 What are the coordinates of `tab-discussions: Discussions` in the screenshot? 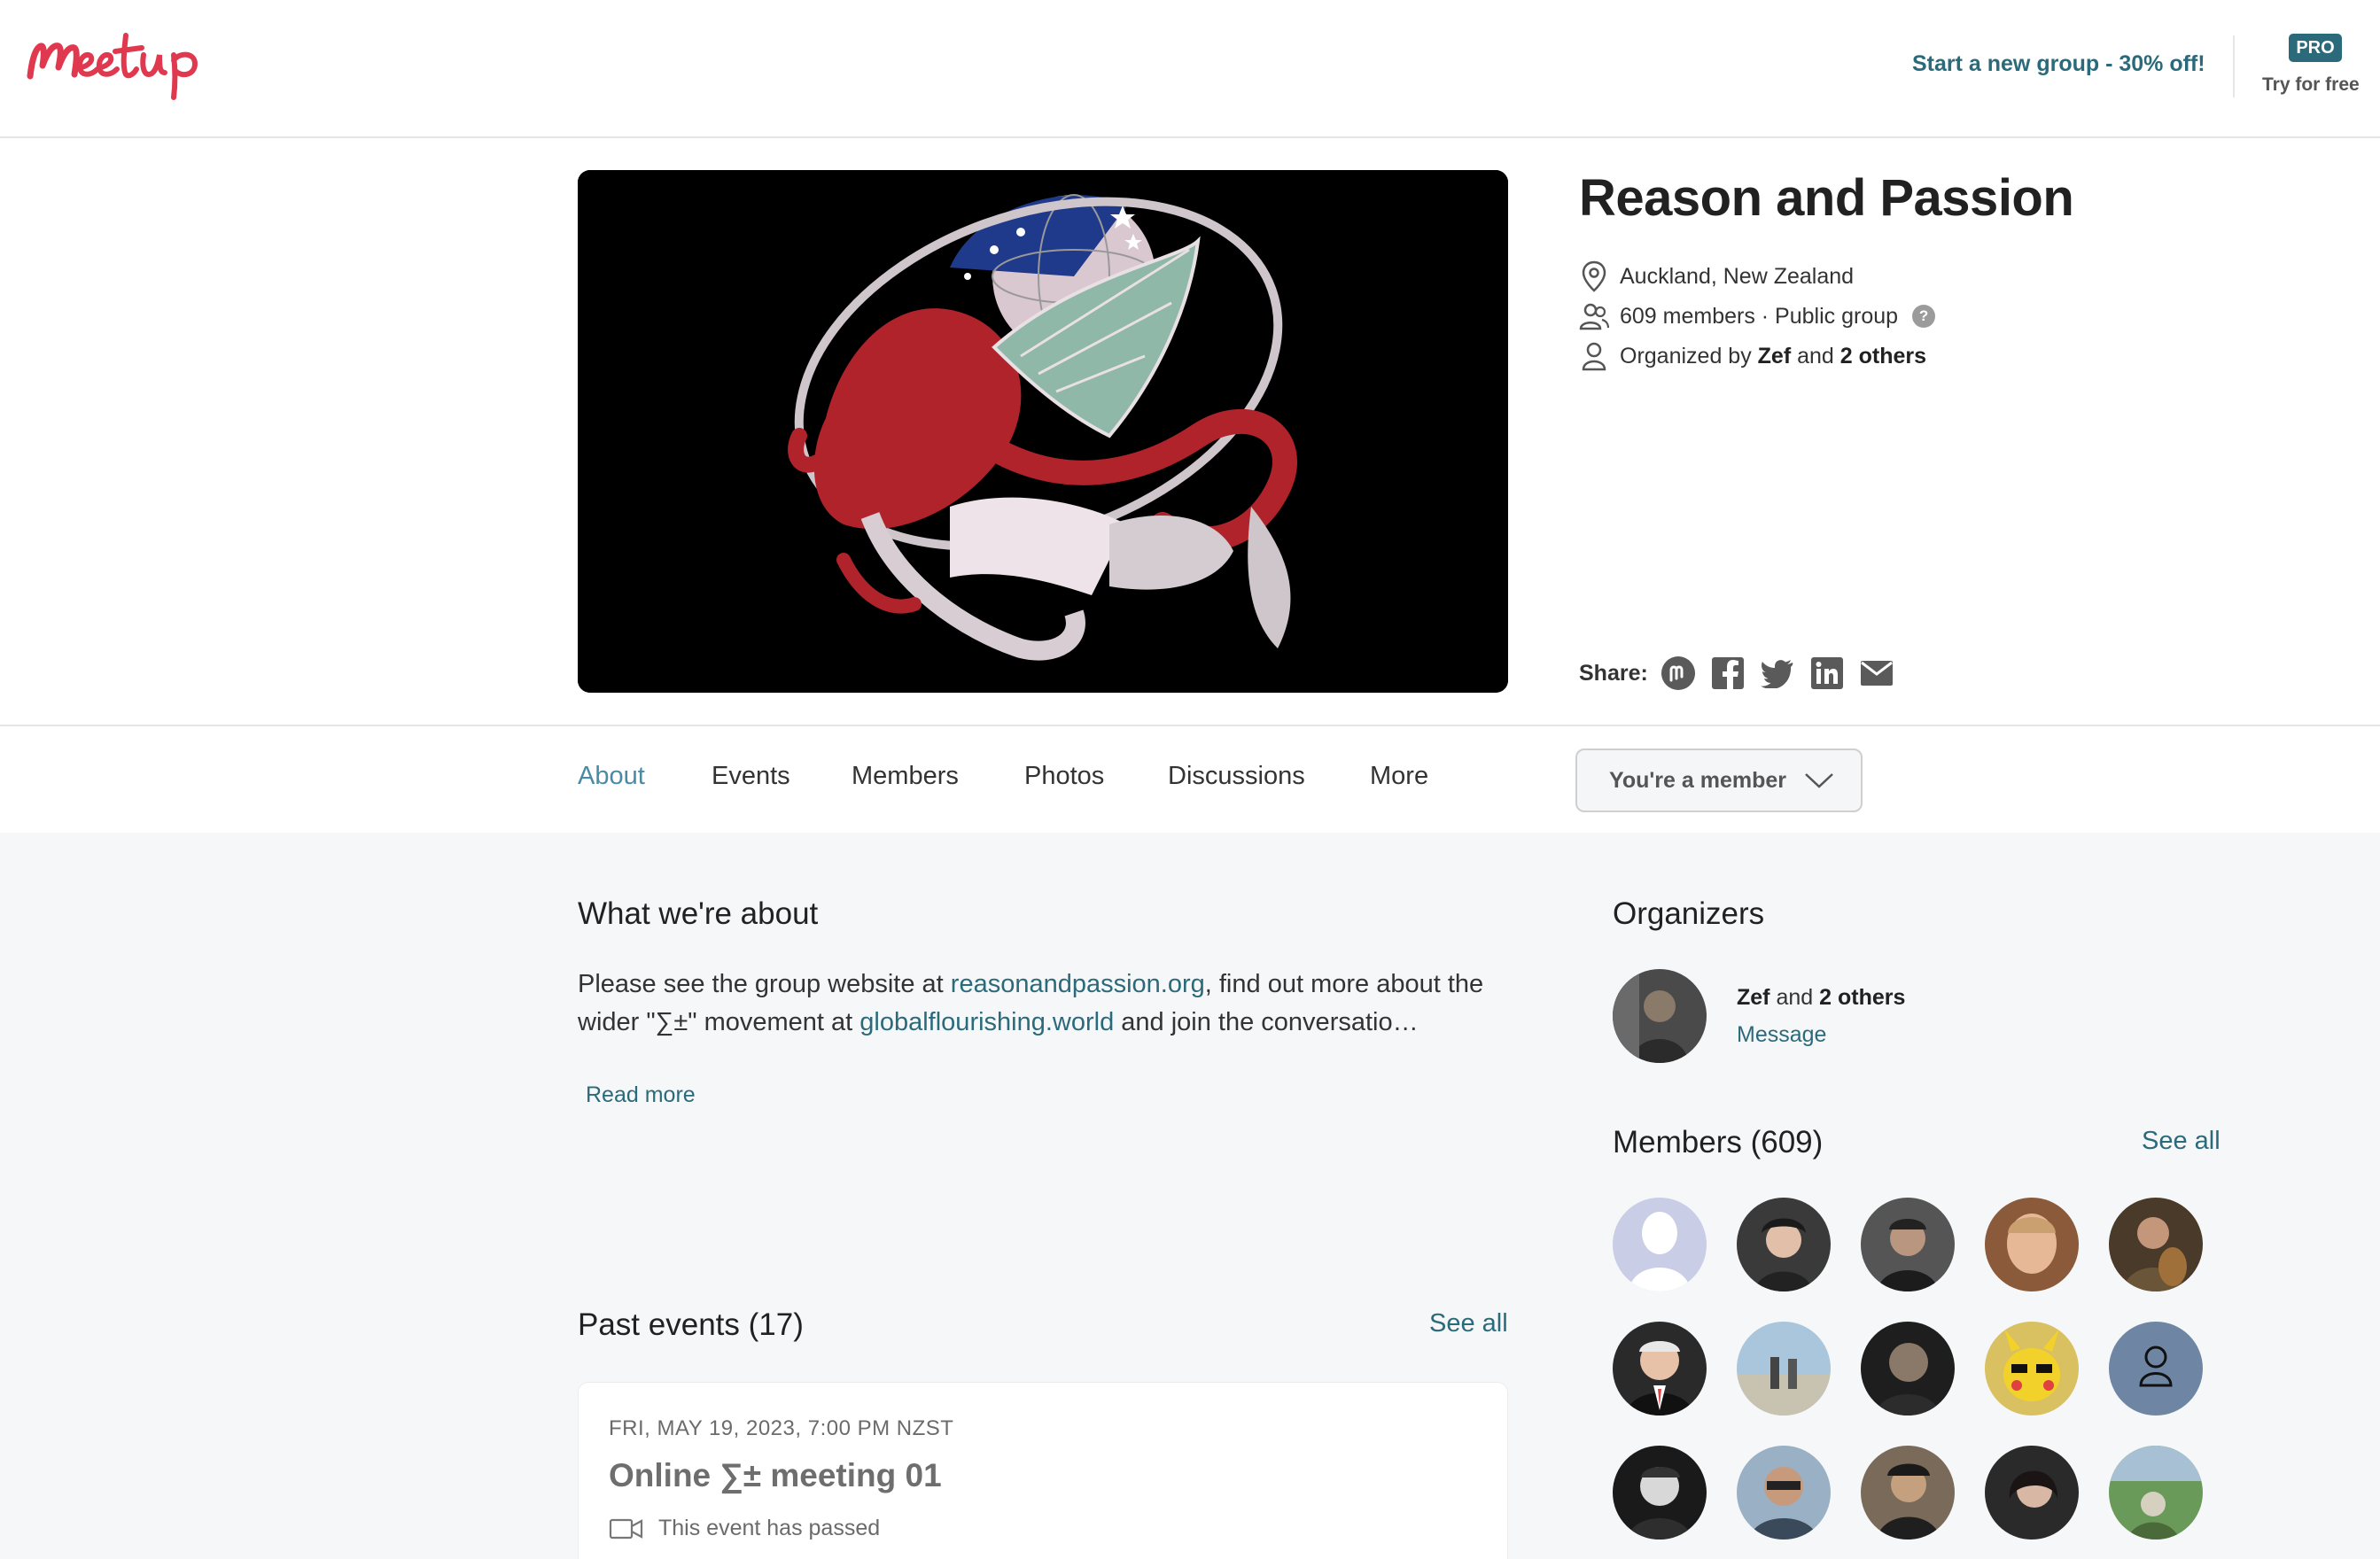 It's located at (1236, 776).